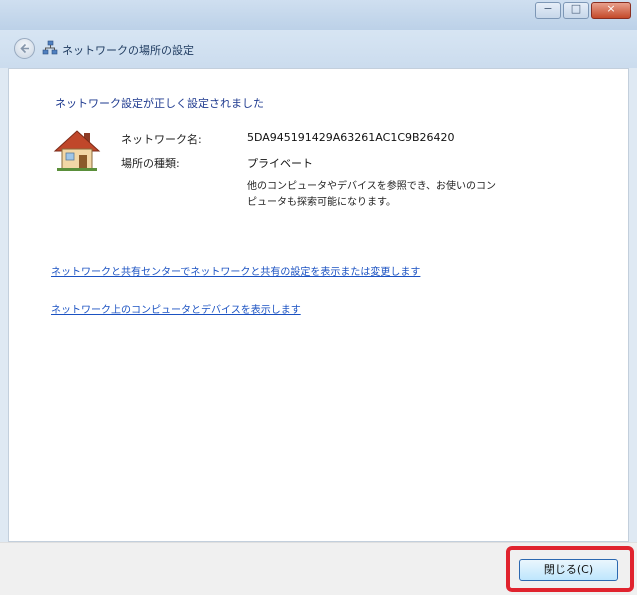  What do you see at coordinates (161, 139) in the screenshot?
I see `network-name-label: ネットワーク名:` at bounding box center [161, 139].